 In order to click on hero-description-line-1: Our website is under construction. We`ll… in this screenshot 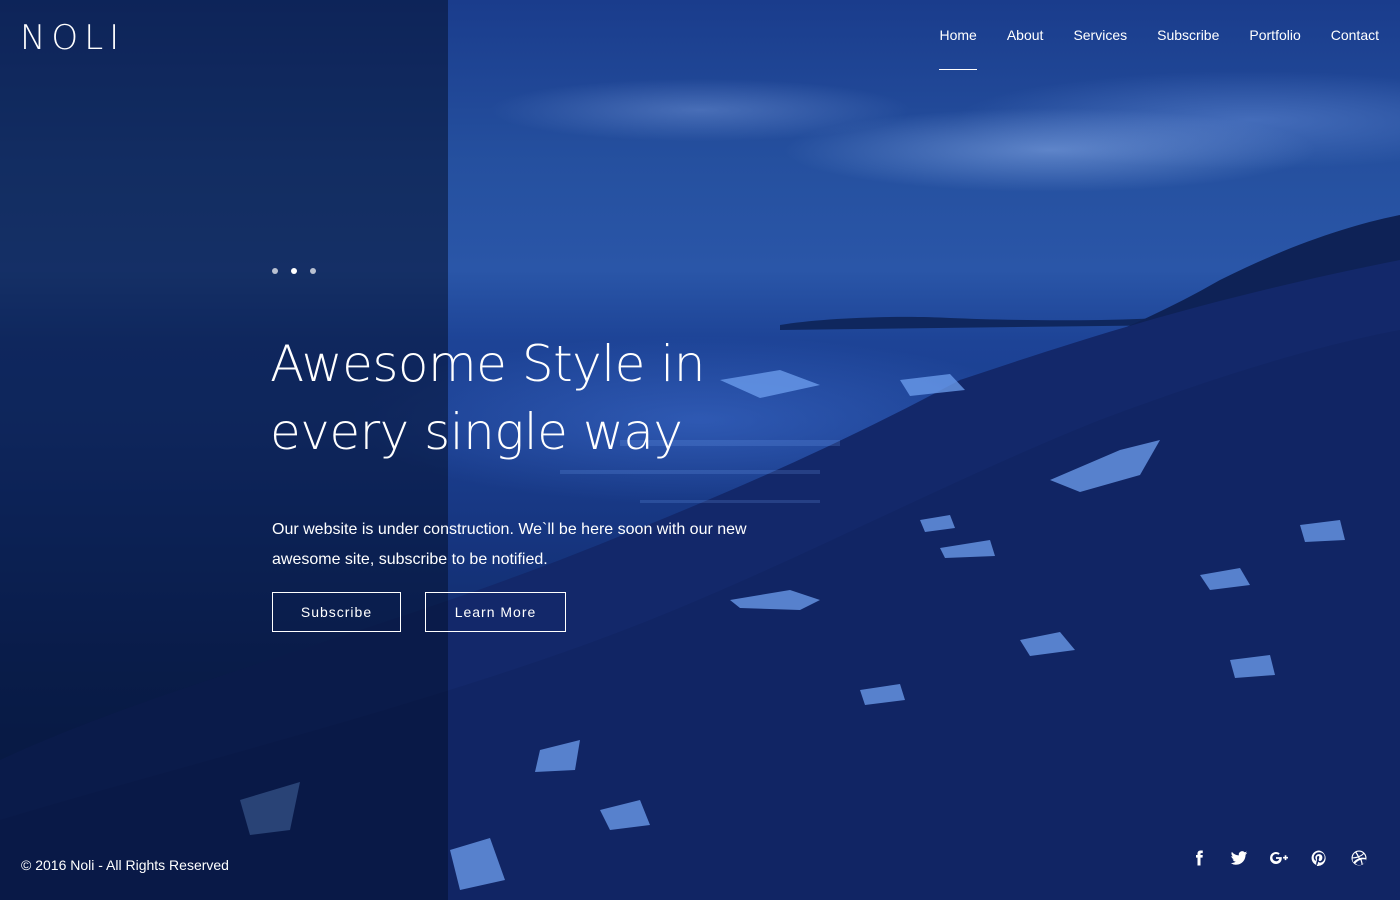, I will do `click(509, 529)`.